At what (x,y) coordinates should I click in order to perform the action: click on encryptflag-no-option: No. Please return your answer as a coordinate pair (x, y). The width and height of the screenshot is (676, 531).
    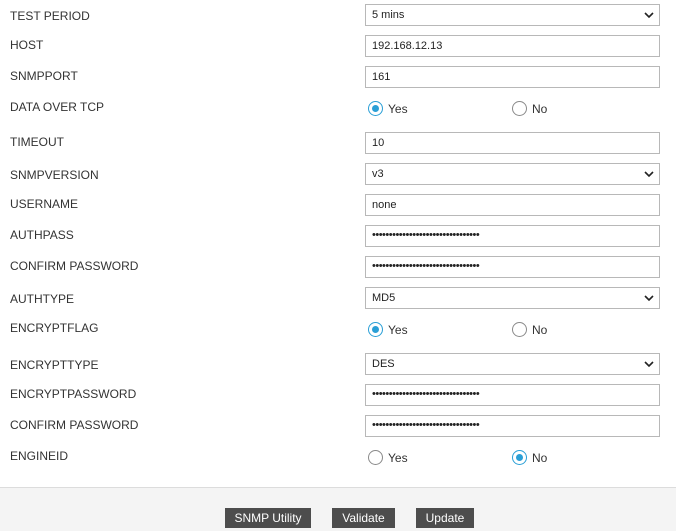
    Looking at the image, I should click on (529, 329).